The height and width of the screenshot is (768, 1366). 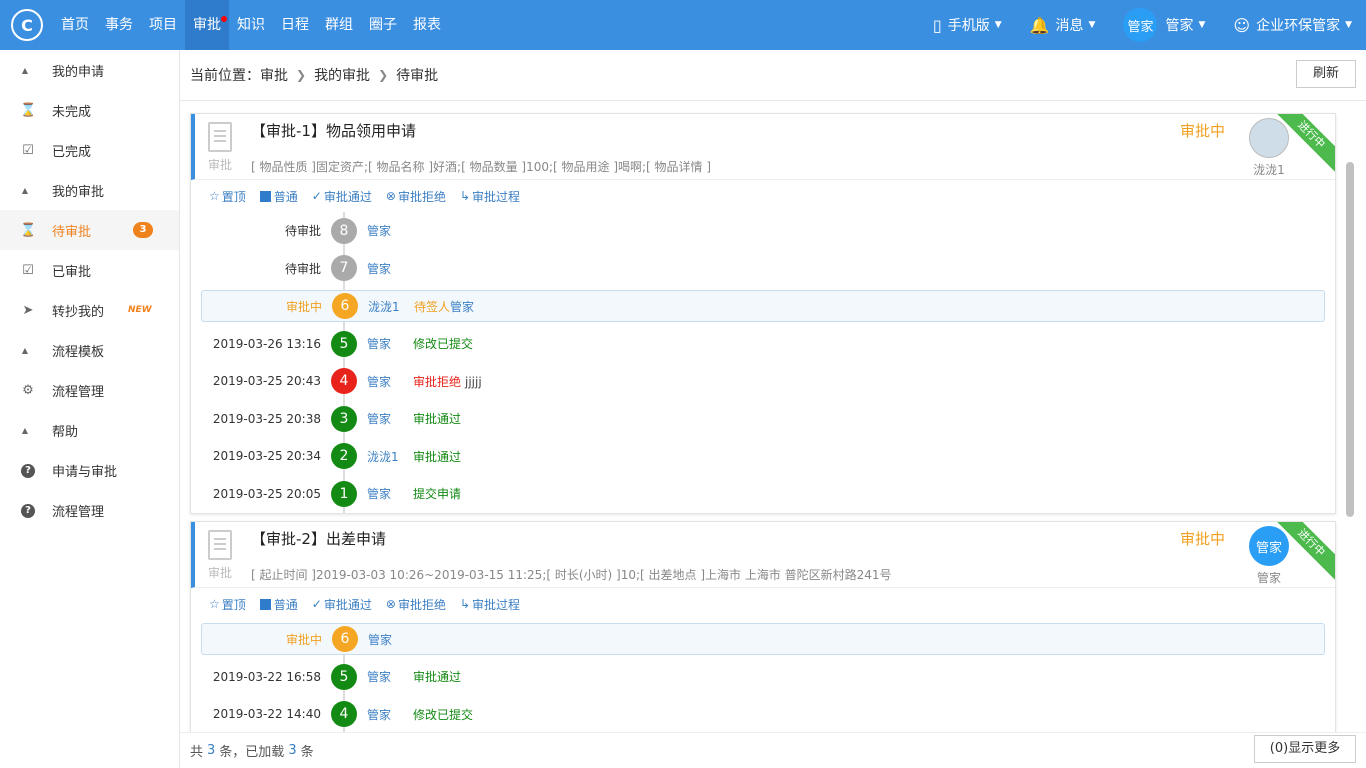 What do you see at coordinates (163, 25) in the screenshot?
I see `nav-projects: 项目` at bounding box center [163, 25].